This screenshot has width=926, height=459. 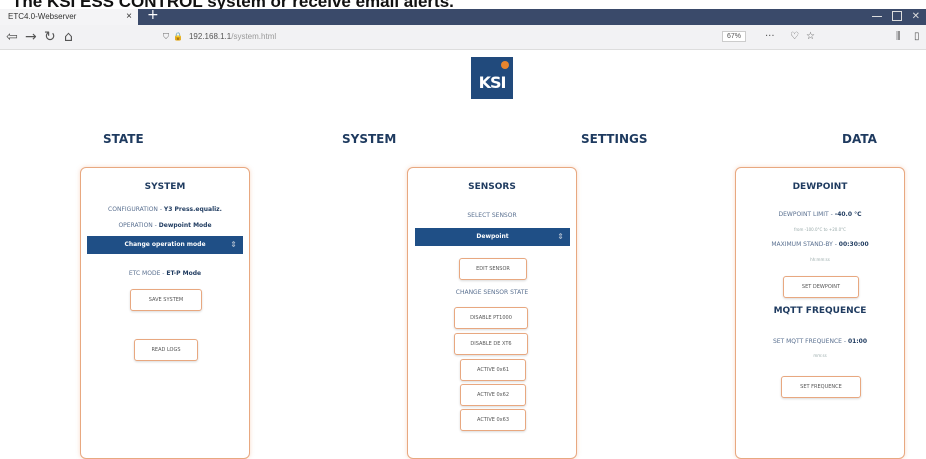 I want to click on set-frequence-button: SET FREQUENCE, so click(x=821, y=387).